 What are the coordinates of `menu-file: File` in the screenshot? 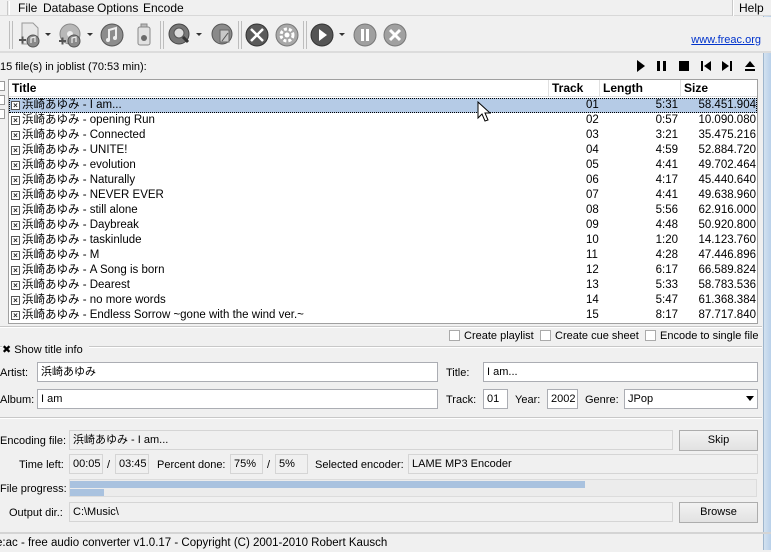 It's located at (27, 8).